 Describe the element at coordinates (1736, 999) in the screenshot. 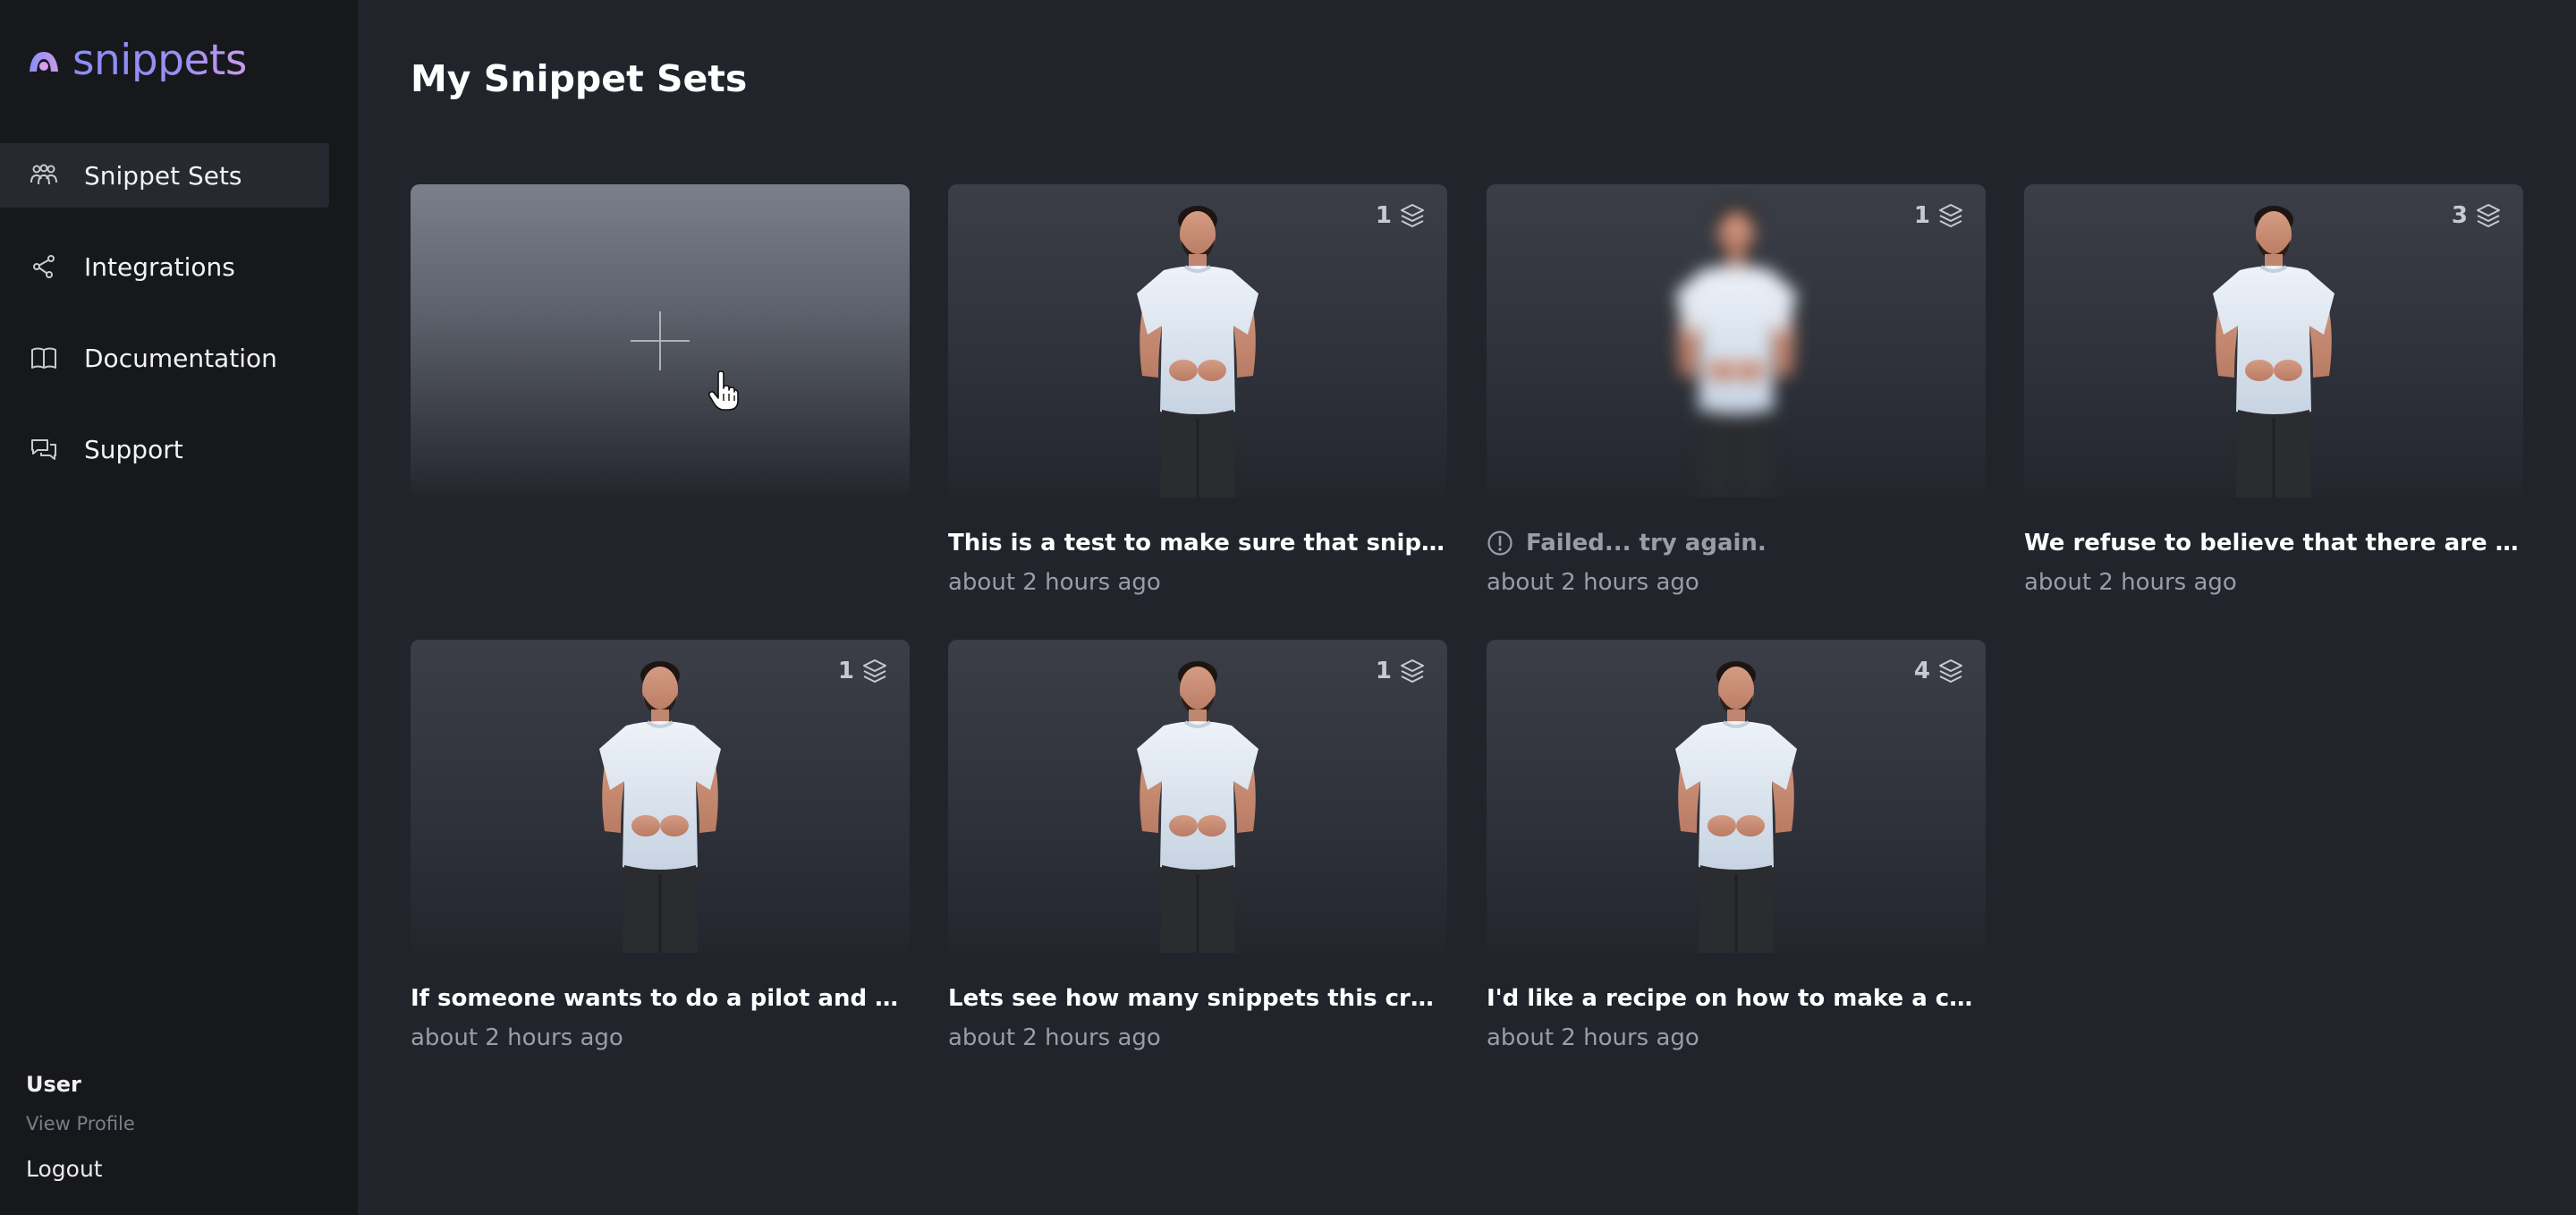

I see `snippet-title: I'd like a recipe on how to make a cake.` at that location.